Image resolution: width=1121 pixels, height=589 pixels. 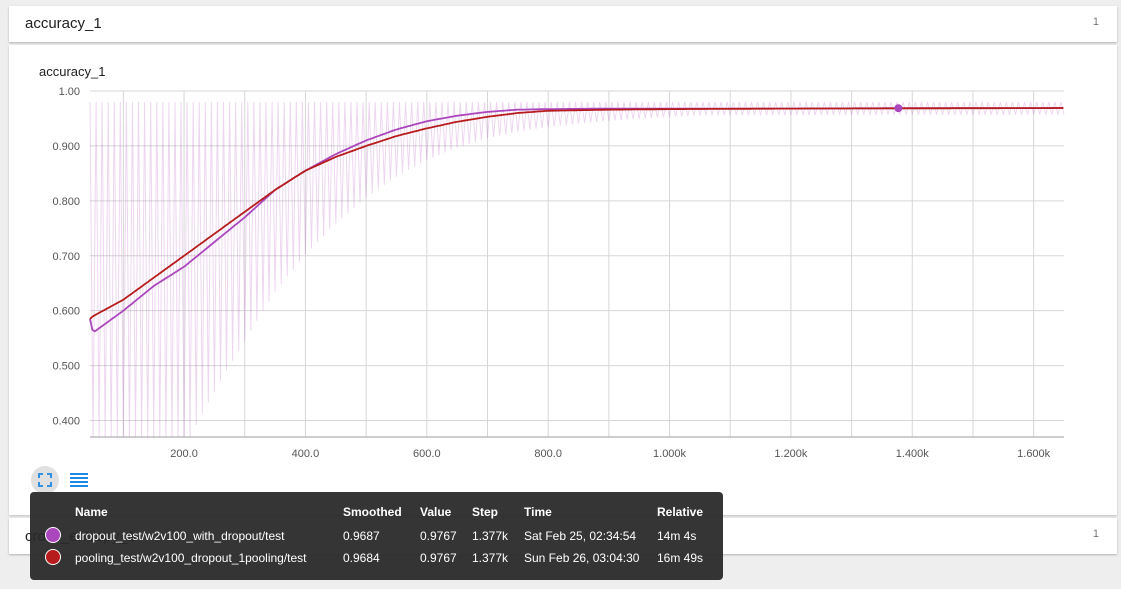 I want to click on row-relative: 16m 49s, so click(x=680, y=558).